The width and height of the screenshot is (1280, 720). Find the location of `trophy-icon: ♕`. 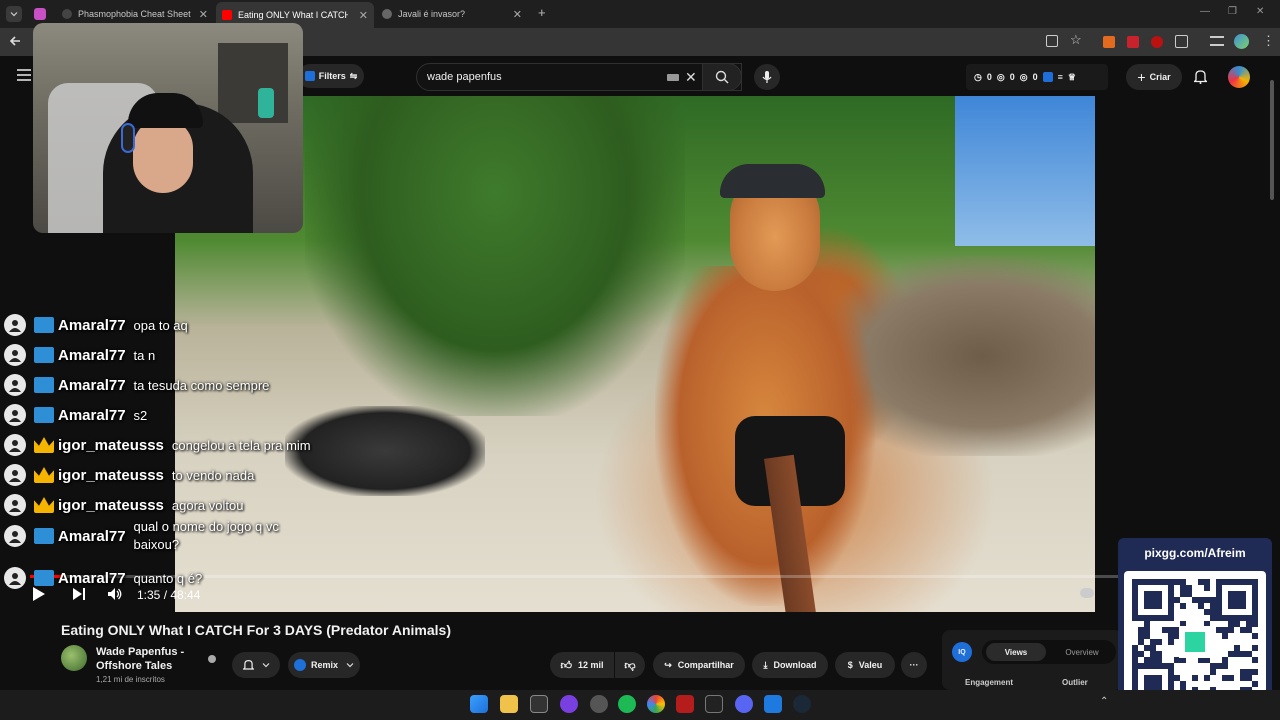

trophy-icon: ♕ is located at coordinates (1072, 77).